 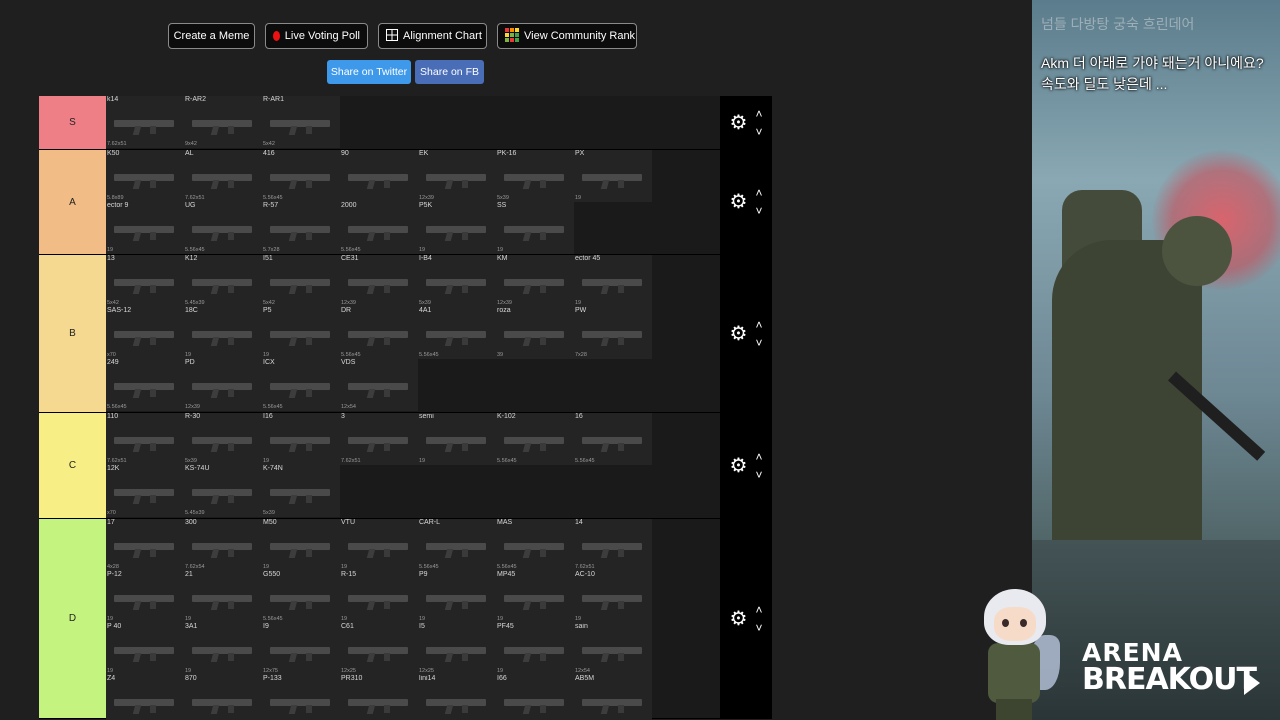 I want to click on weapon-card: 3 7.62x51, so click(x=379, y=439).